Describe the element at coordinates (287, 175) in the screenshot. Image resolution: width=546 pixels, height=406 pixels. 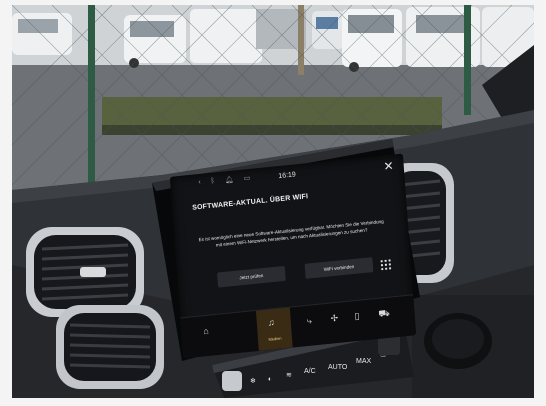
I see `clock: 16:19` at that location.